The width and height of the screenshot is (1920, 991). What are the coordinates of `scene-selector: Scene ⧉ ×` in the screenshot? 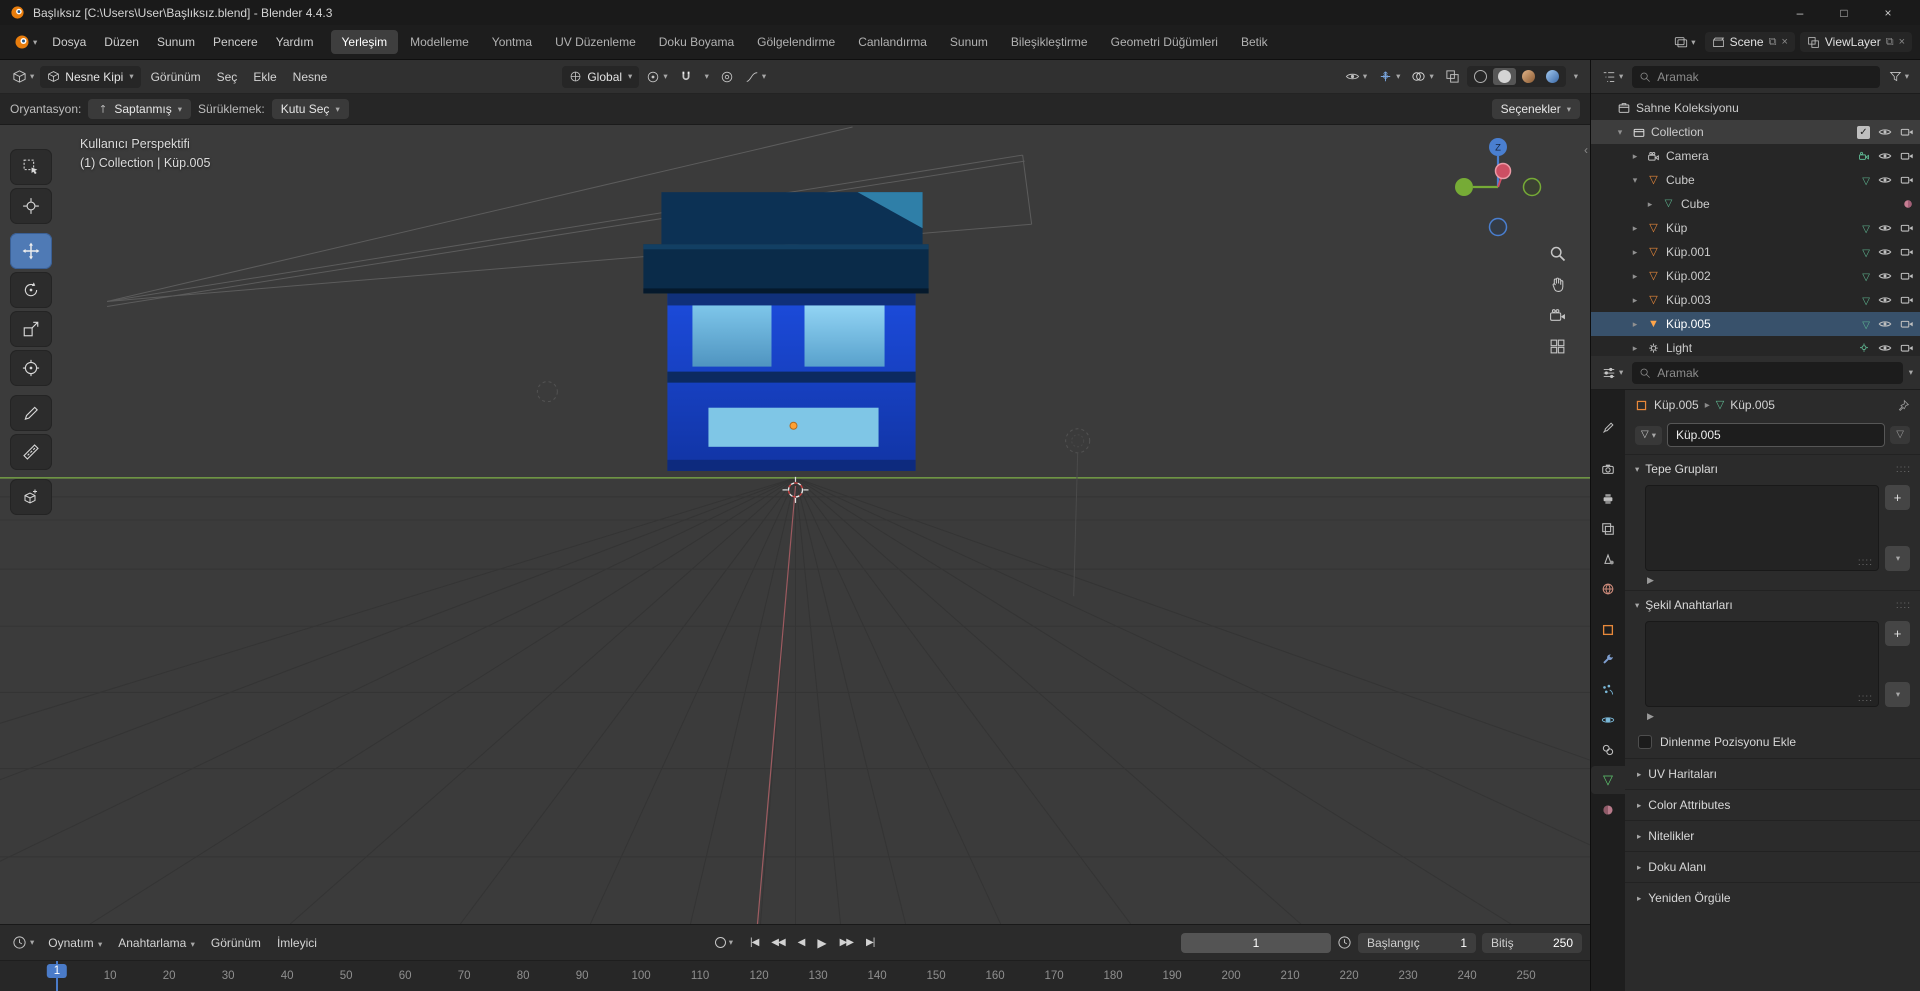 It's located at (1749, 42).